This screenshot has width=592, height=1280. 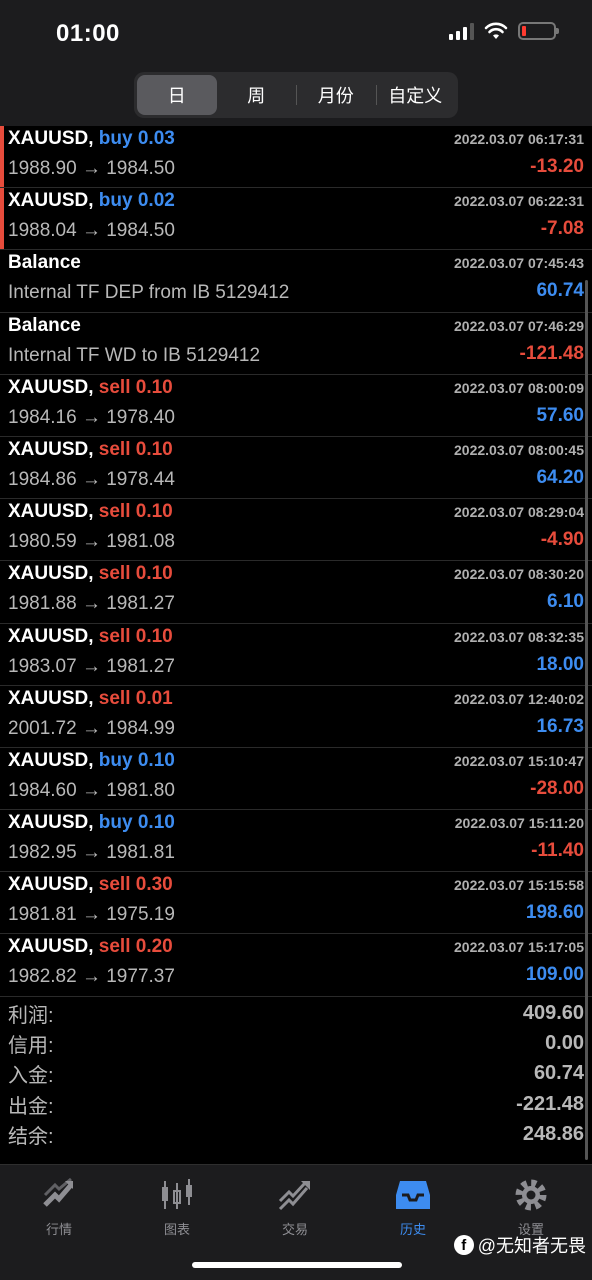 I want to click on tab-label: 行情, so click(x=58, y=1229).